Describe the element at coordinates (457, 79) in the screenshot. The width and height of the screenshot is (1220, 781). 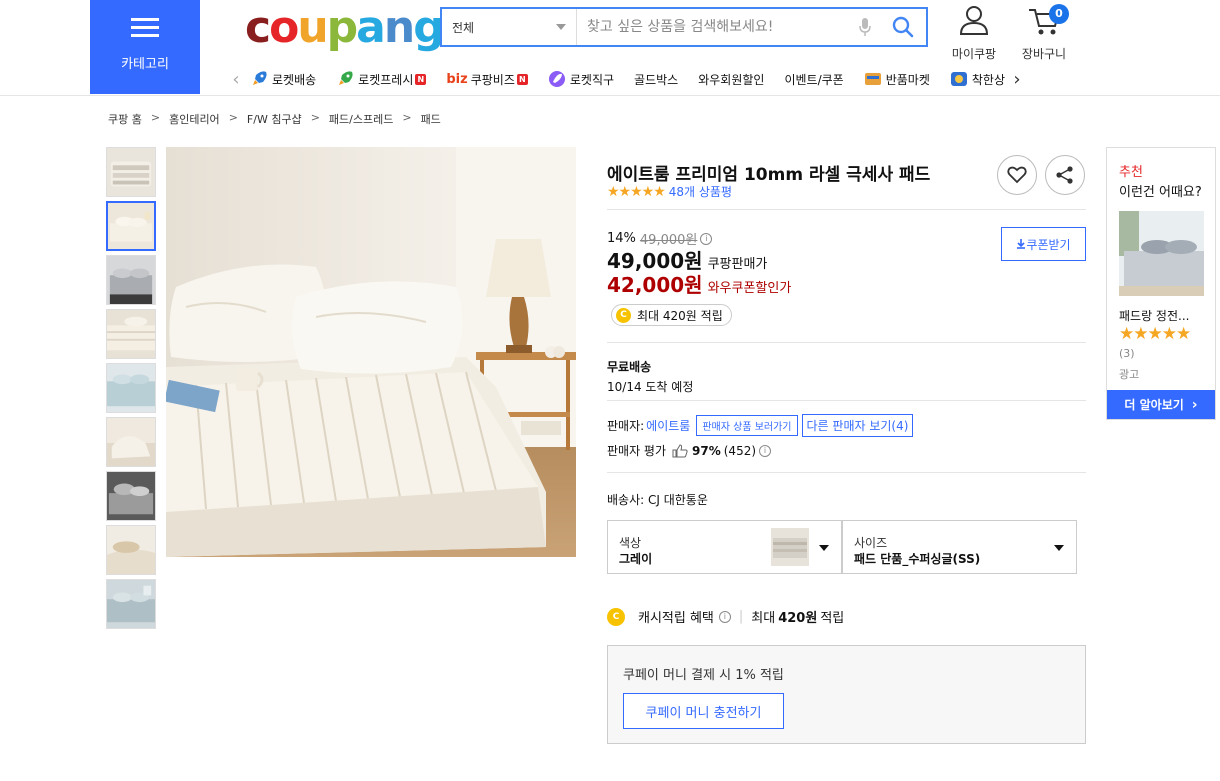
I see `biz-icon: biz` at that location.